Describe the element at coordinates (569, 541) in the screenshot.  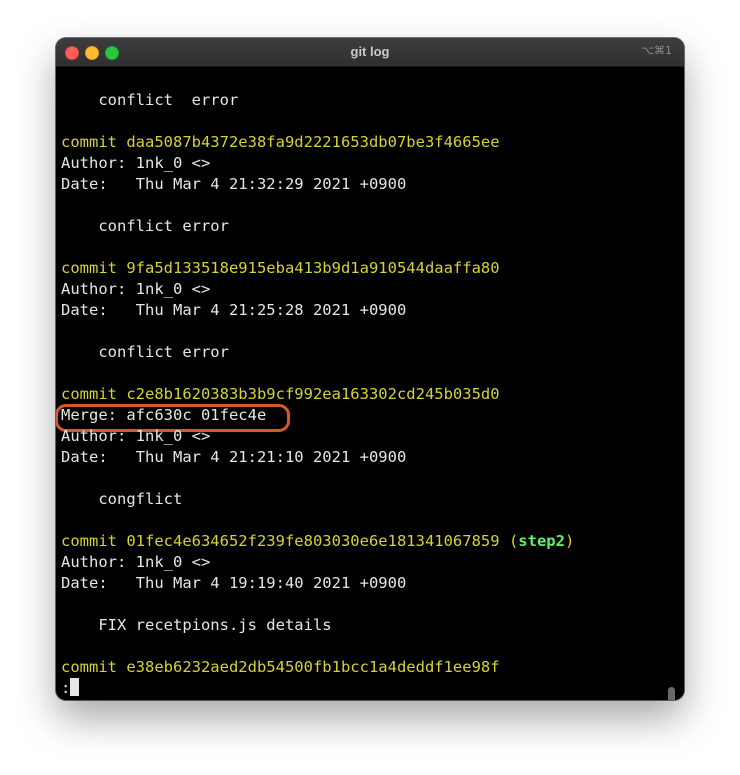
I see `ref-close-paren: )` at that location.